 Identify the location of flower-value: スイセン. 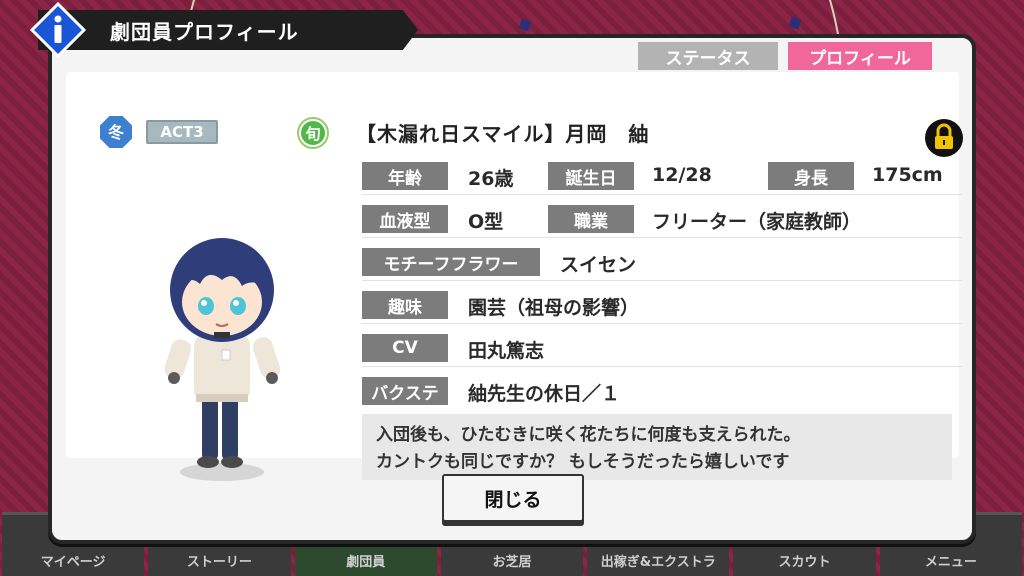
(598, 265).